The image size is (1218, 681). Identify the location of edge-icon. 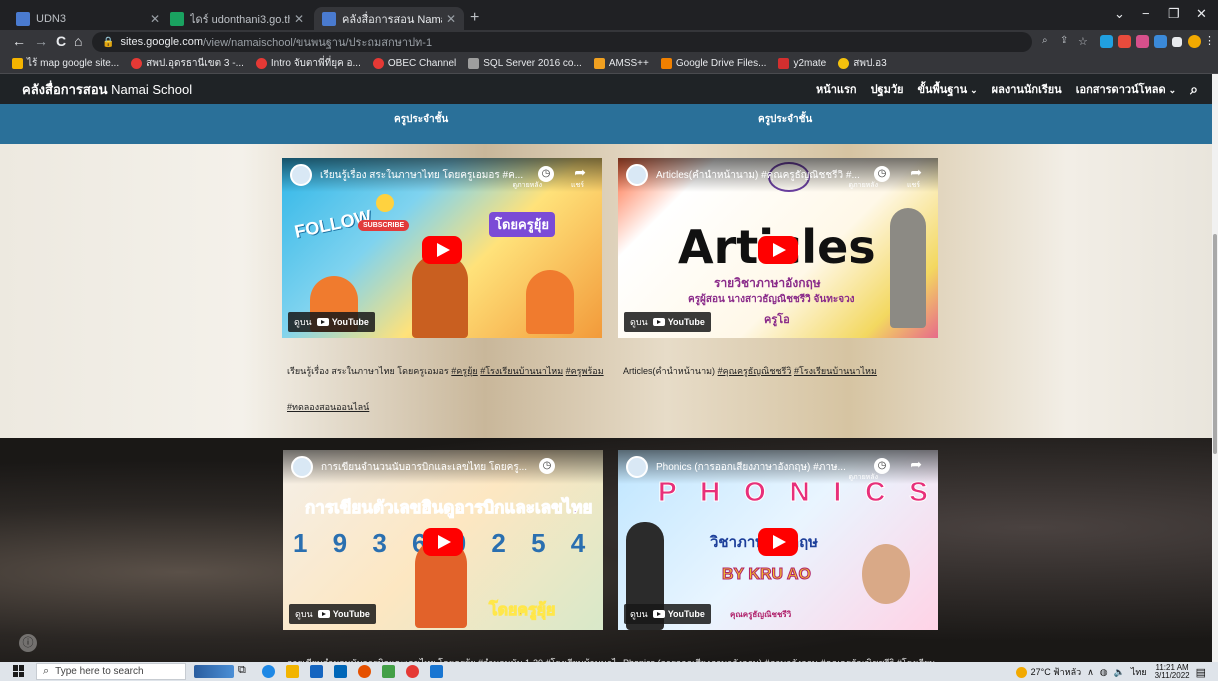
(268, 671).